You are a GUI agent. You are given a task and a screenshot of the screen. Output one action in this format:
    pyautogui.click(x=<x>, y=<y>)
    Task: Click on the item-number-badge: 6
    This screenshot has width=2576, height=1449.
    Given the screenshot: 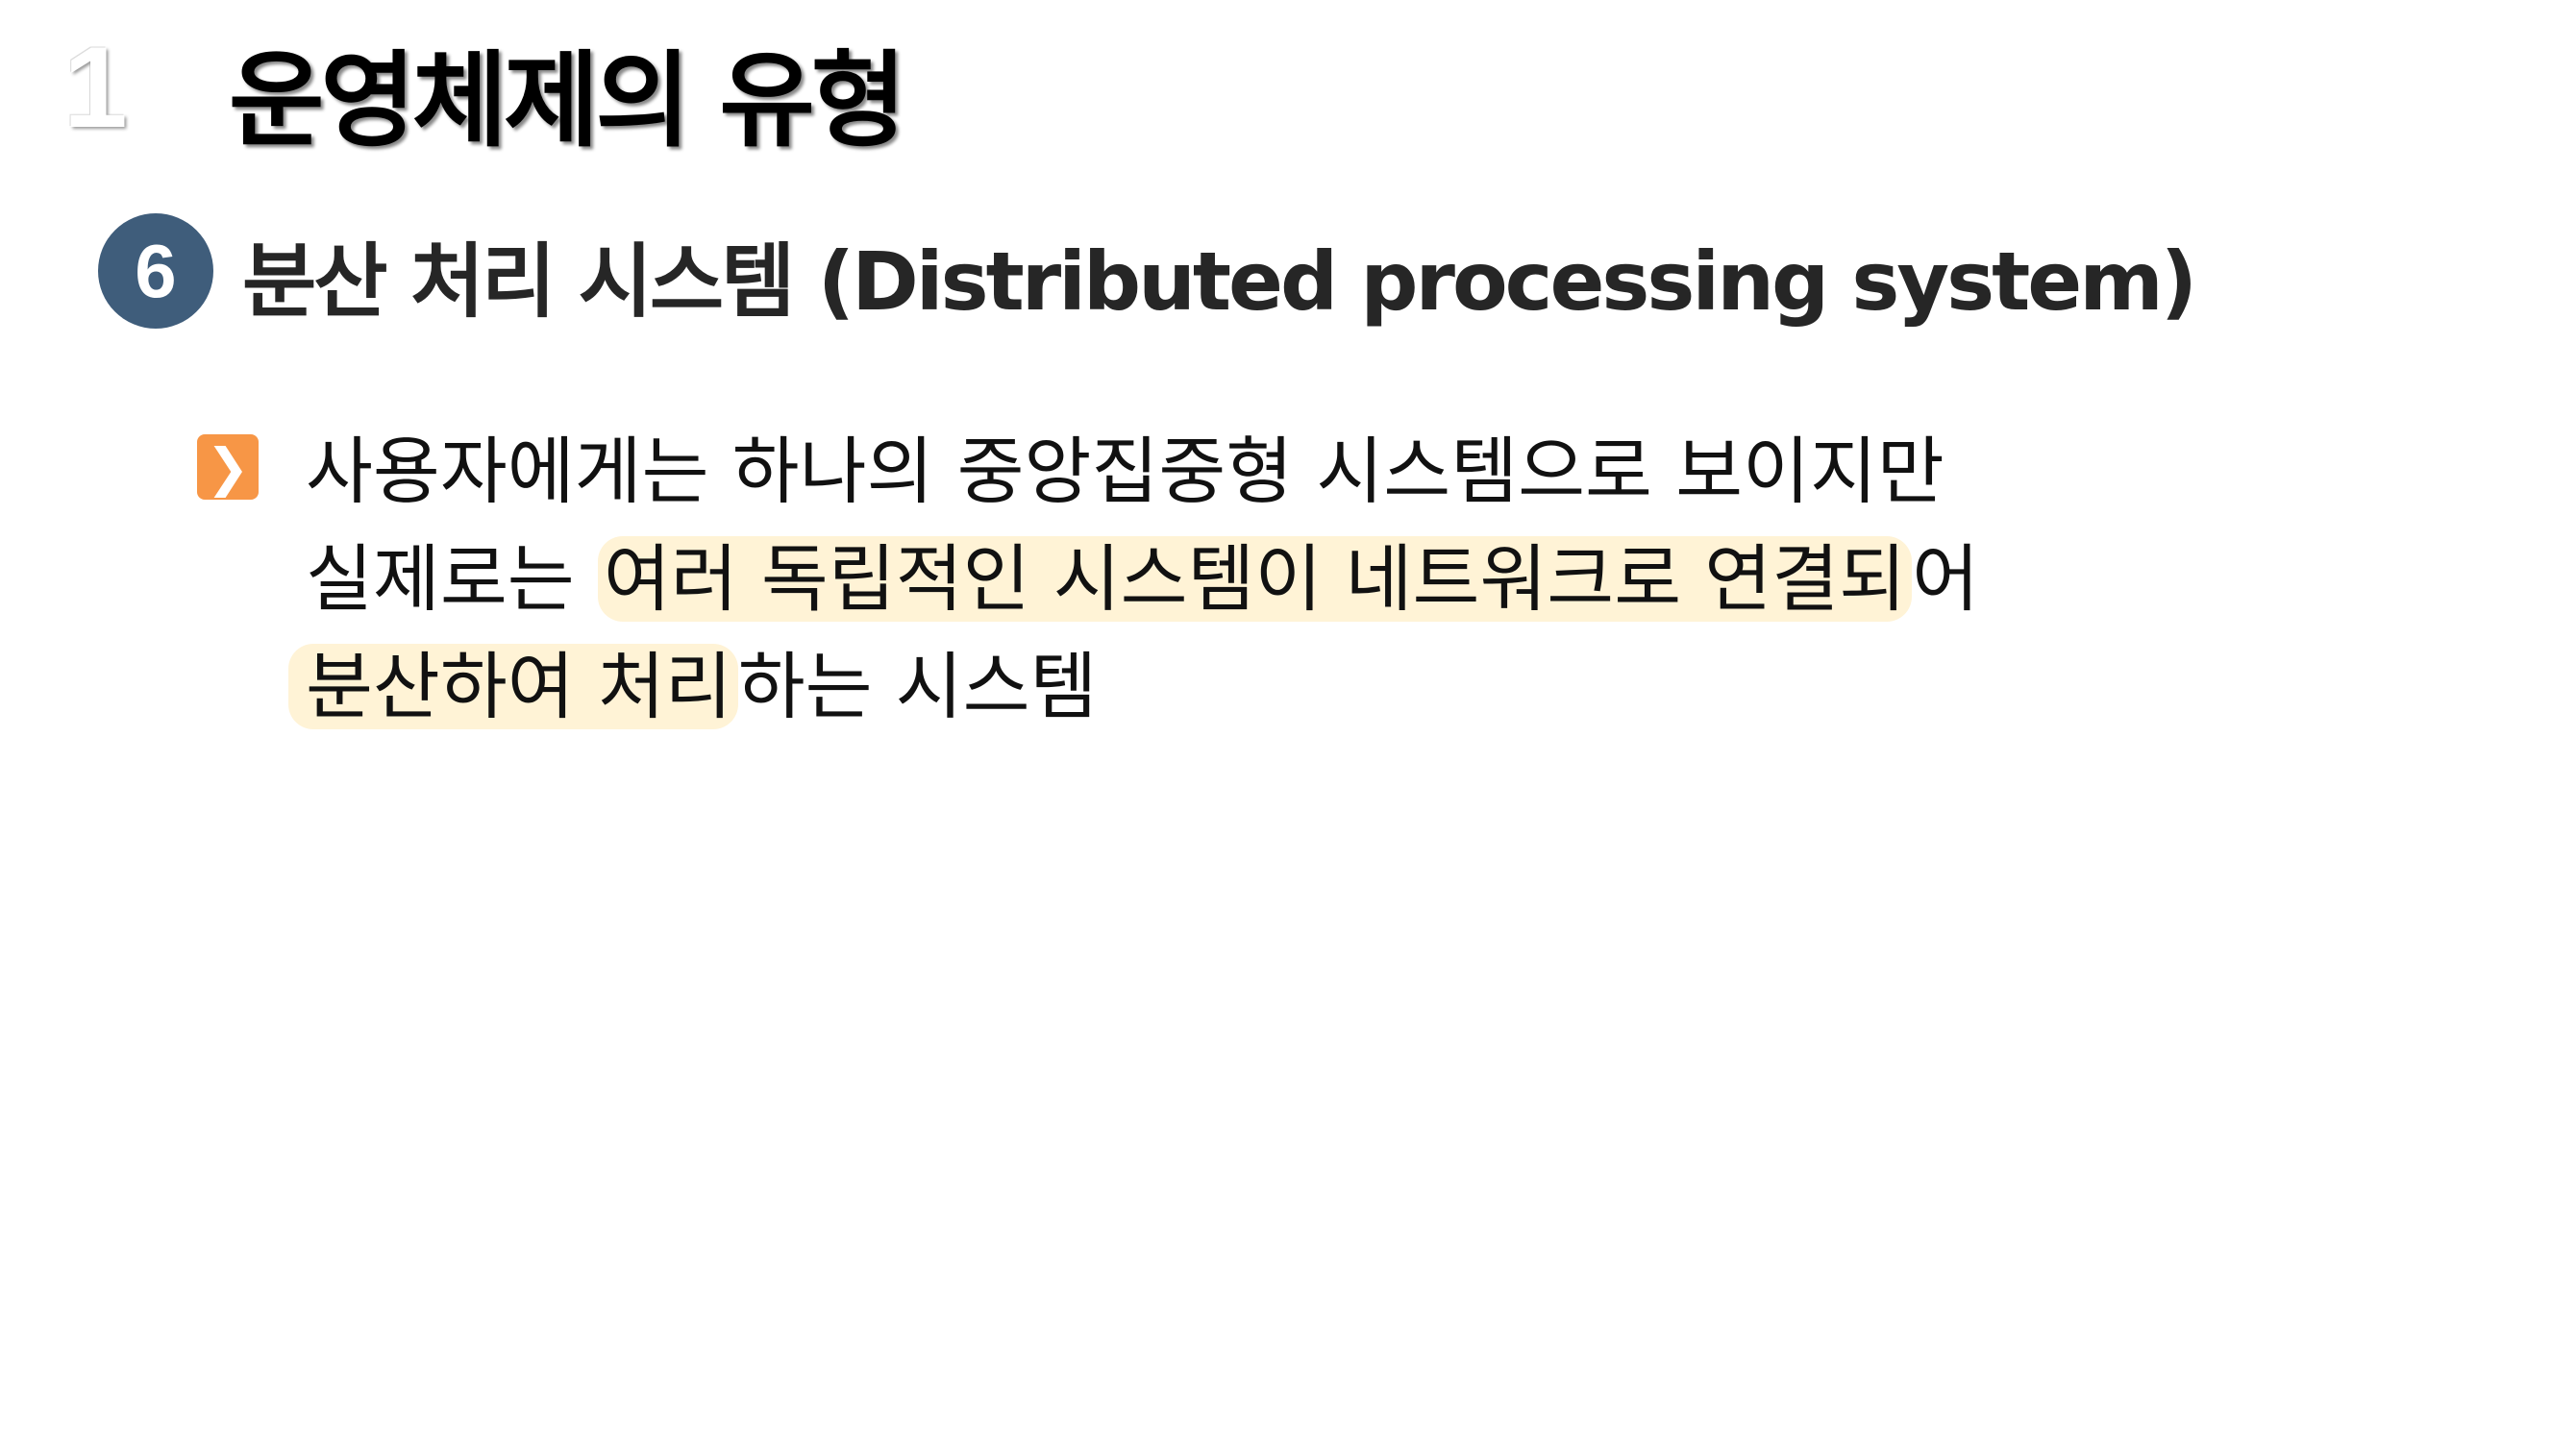 What is the action you would take?
    pyautogui.click(x=156, y=271)
    